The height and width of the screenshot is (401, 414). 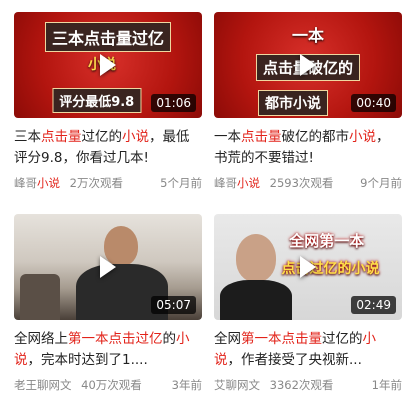 I want to click on title-segment: 一本, so click(x=227, y=137).